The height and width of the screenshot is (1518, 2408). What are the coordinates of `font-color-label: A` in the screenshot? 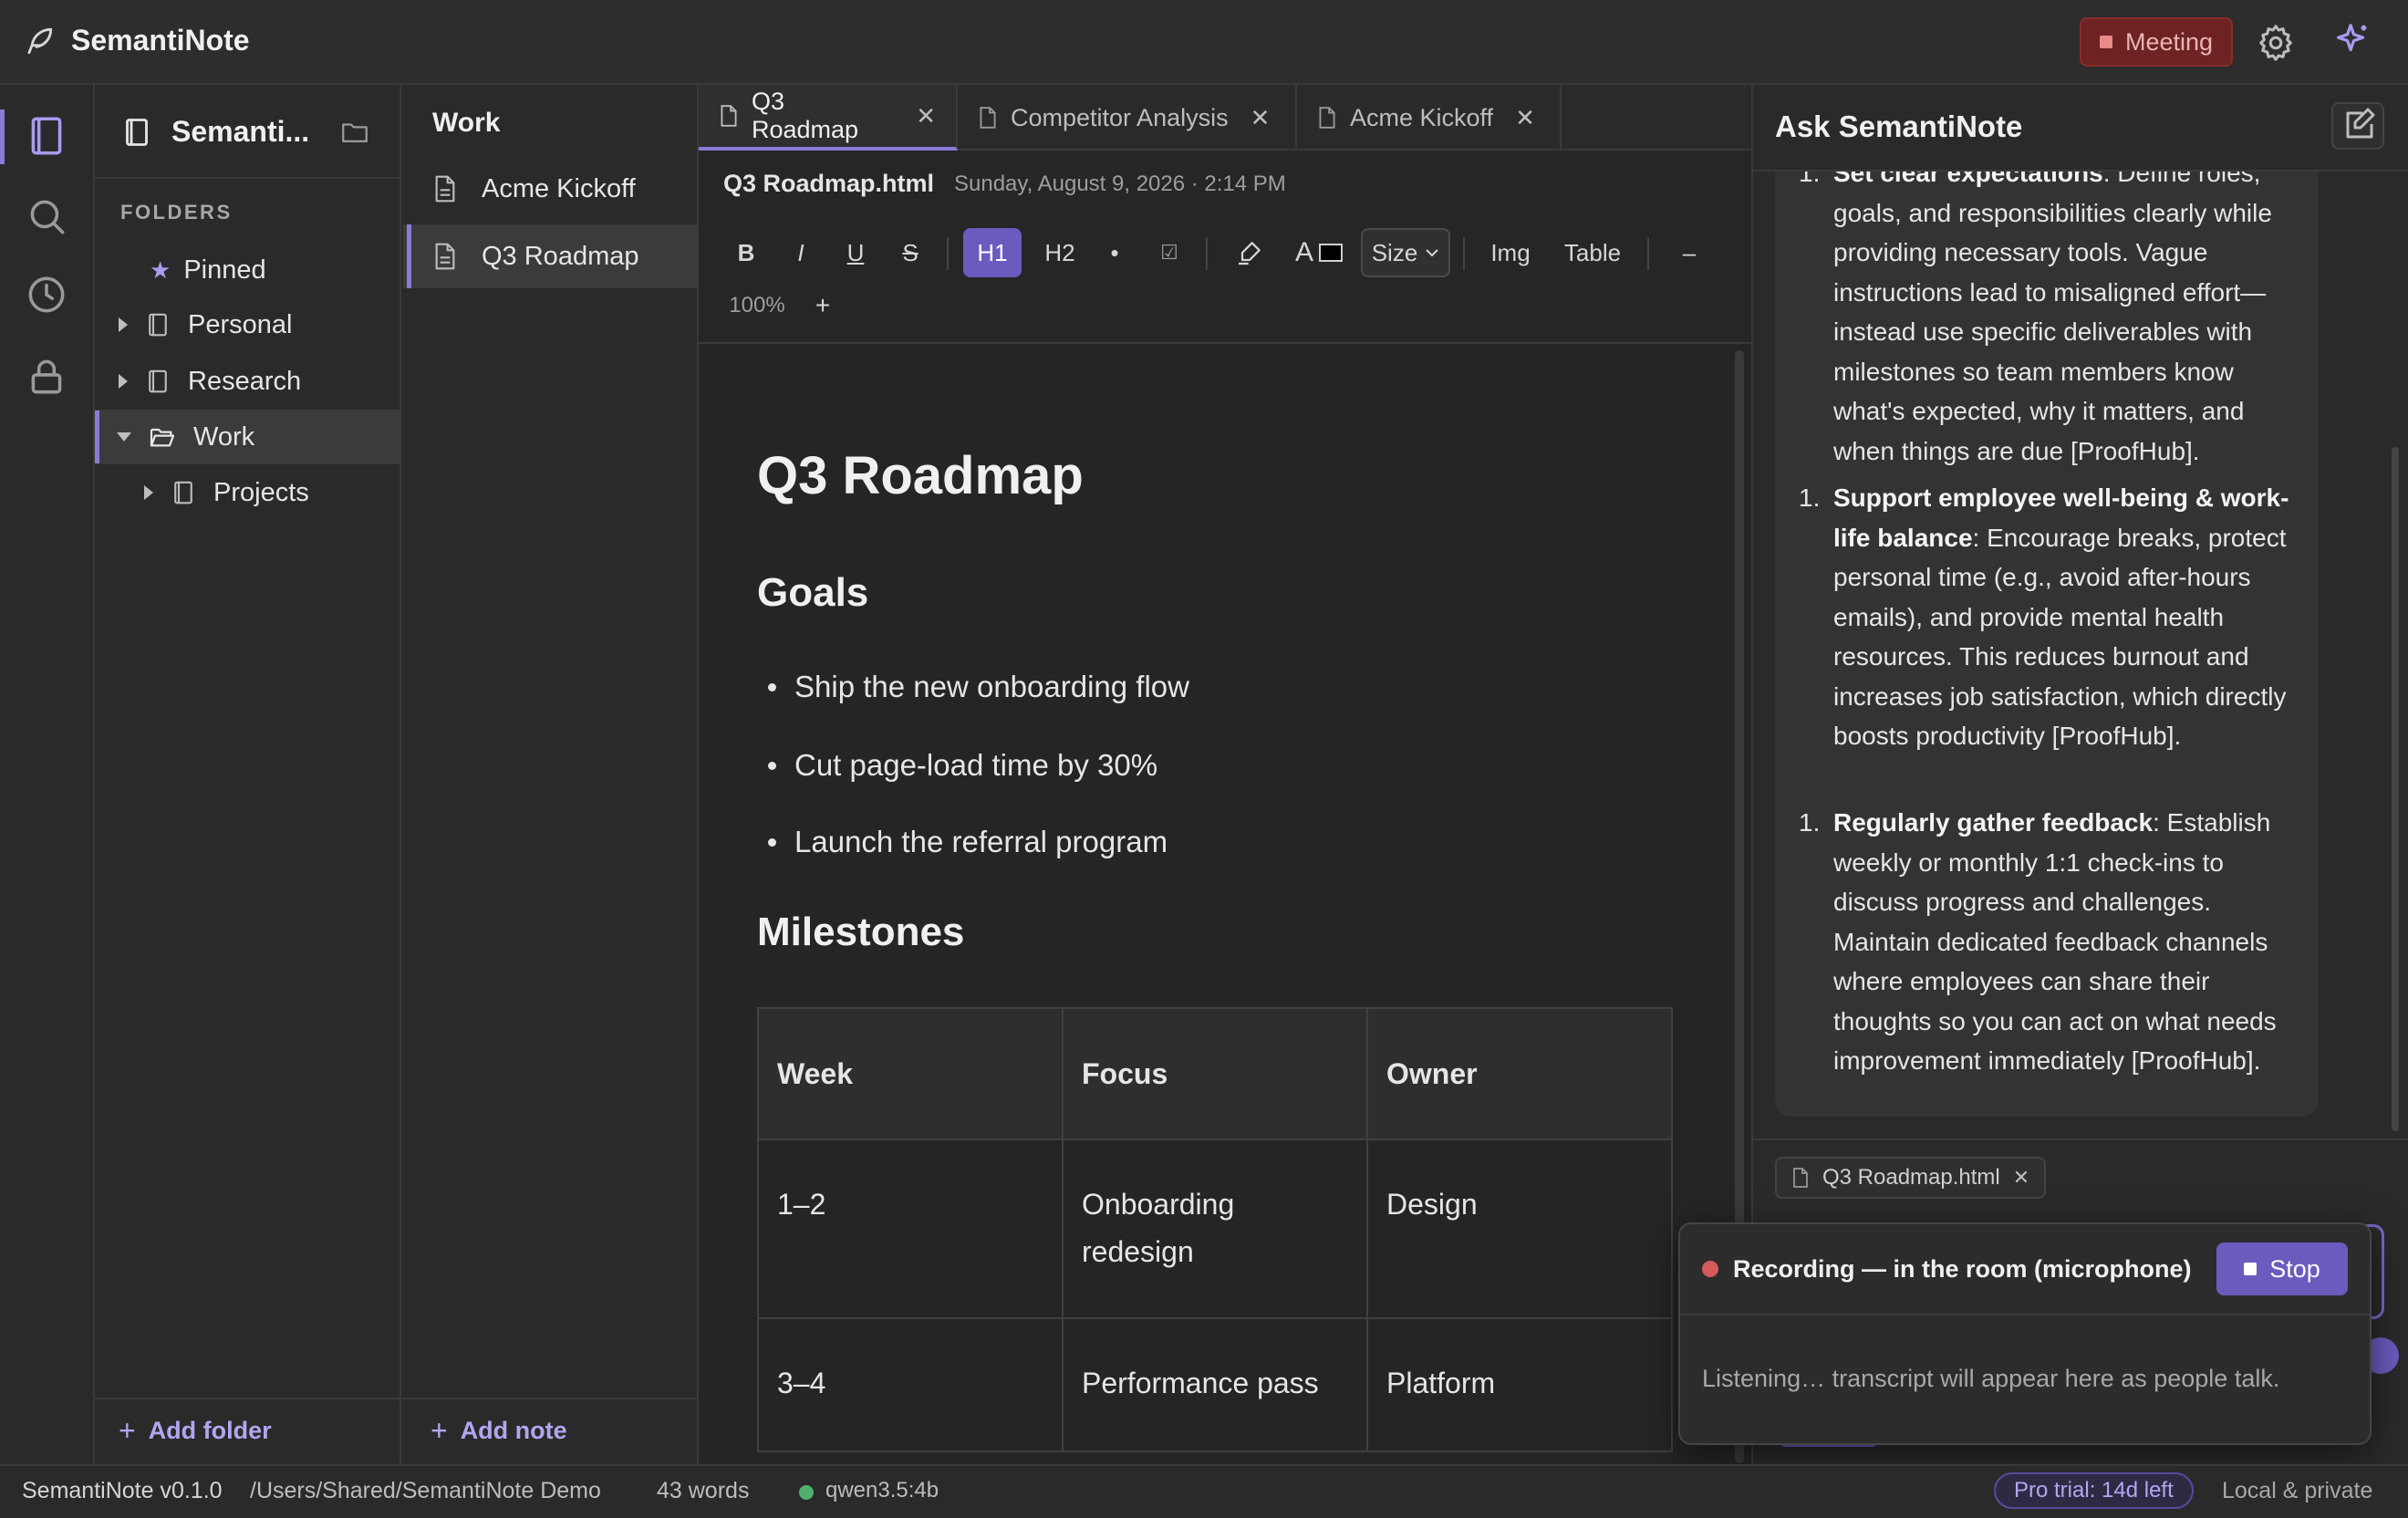 It's located at (1304, 252).